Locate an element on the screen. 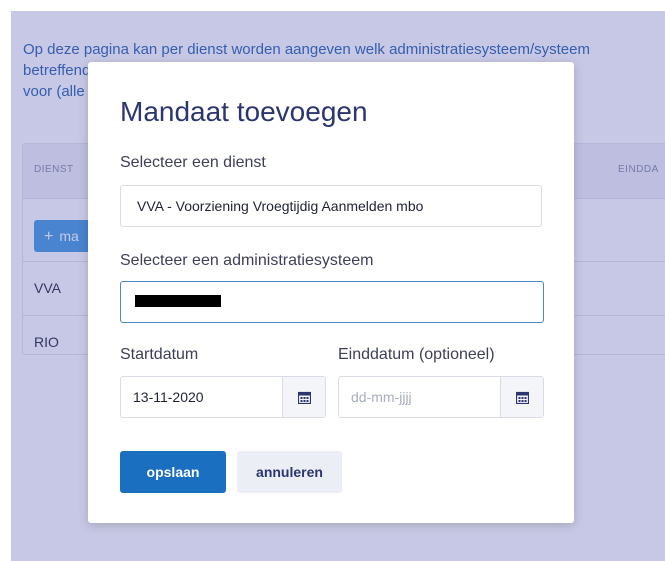  dienst-label: Selecteer een dienst is located at coordinates (193, 162).